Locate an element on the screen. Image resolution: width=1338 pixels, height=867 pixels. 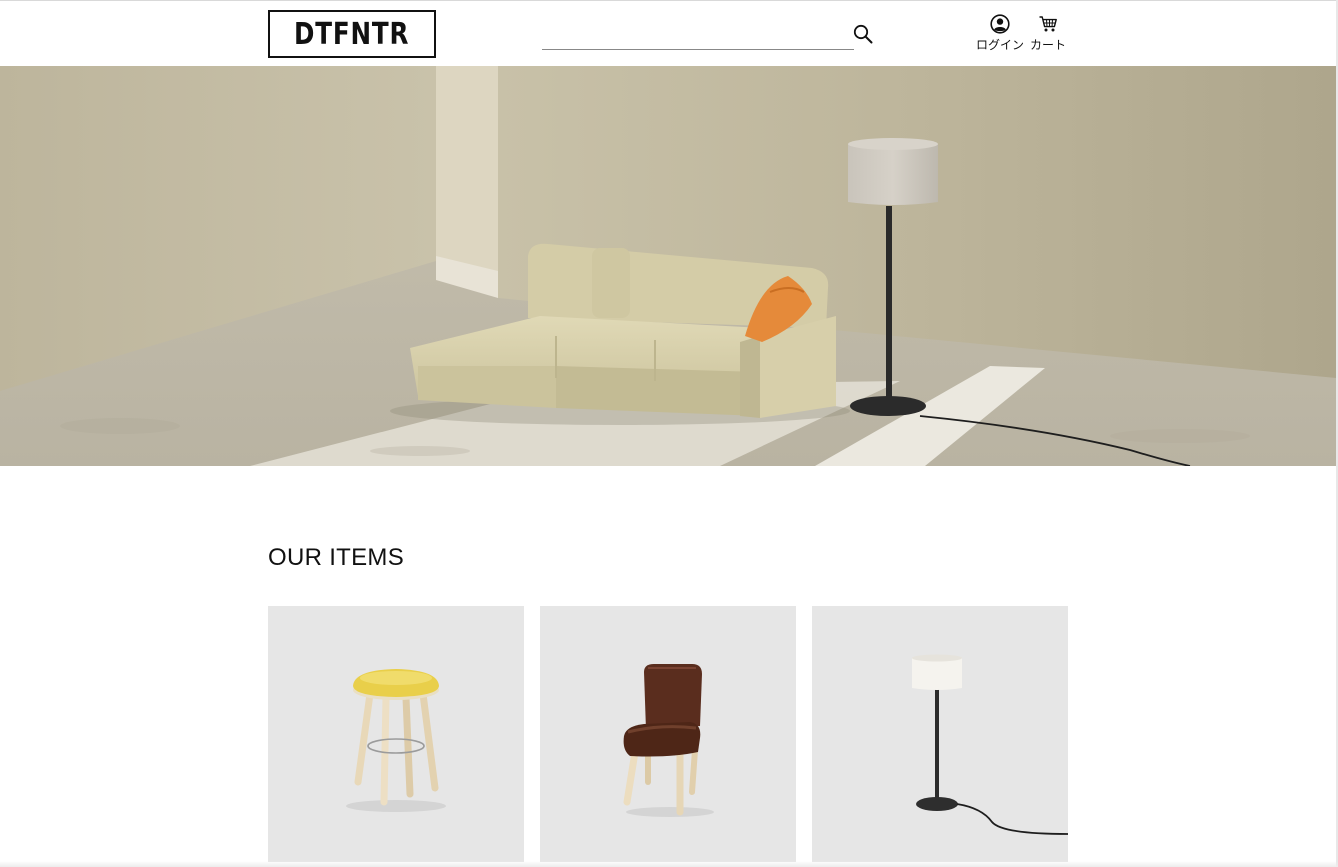
product-card-floor-lamp is located at coordinates (940, 734).